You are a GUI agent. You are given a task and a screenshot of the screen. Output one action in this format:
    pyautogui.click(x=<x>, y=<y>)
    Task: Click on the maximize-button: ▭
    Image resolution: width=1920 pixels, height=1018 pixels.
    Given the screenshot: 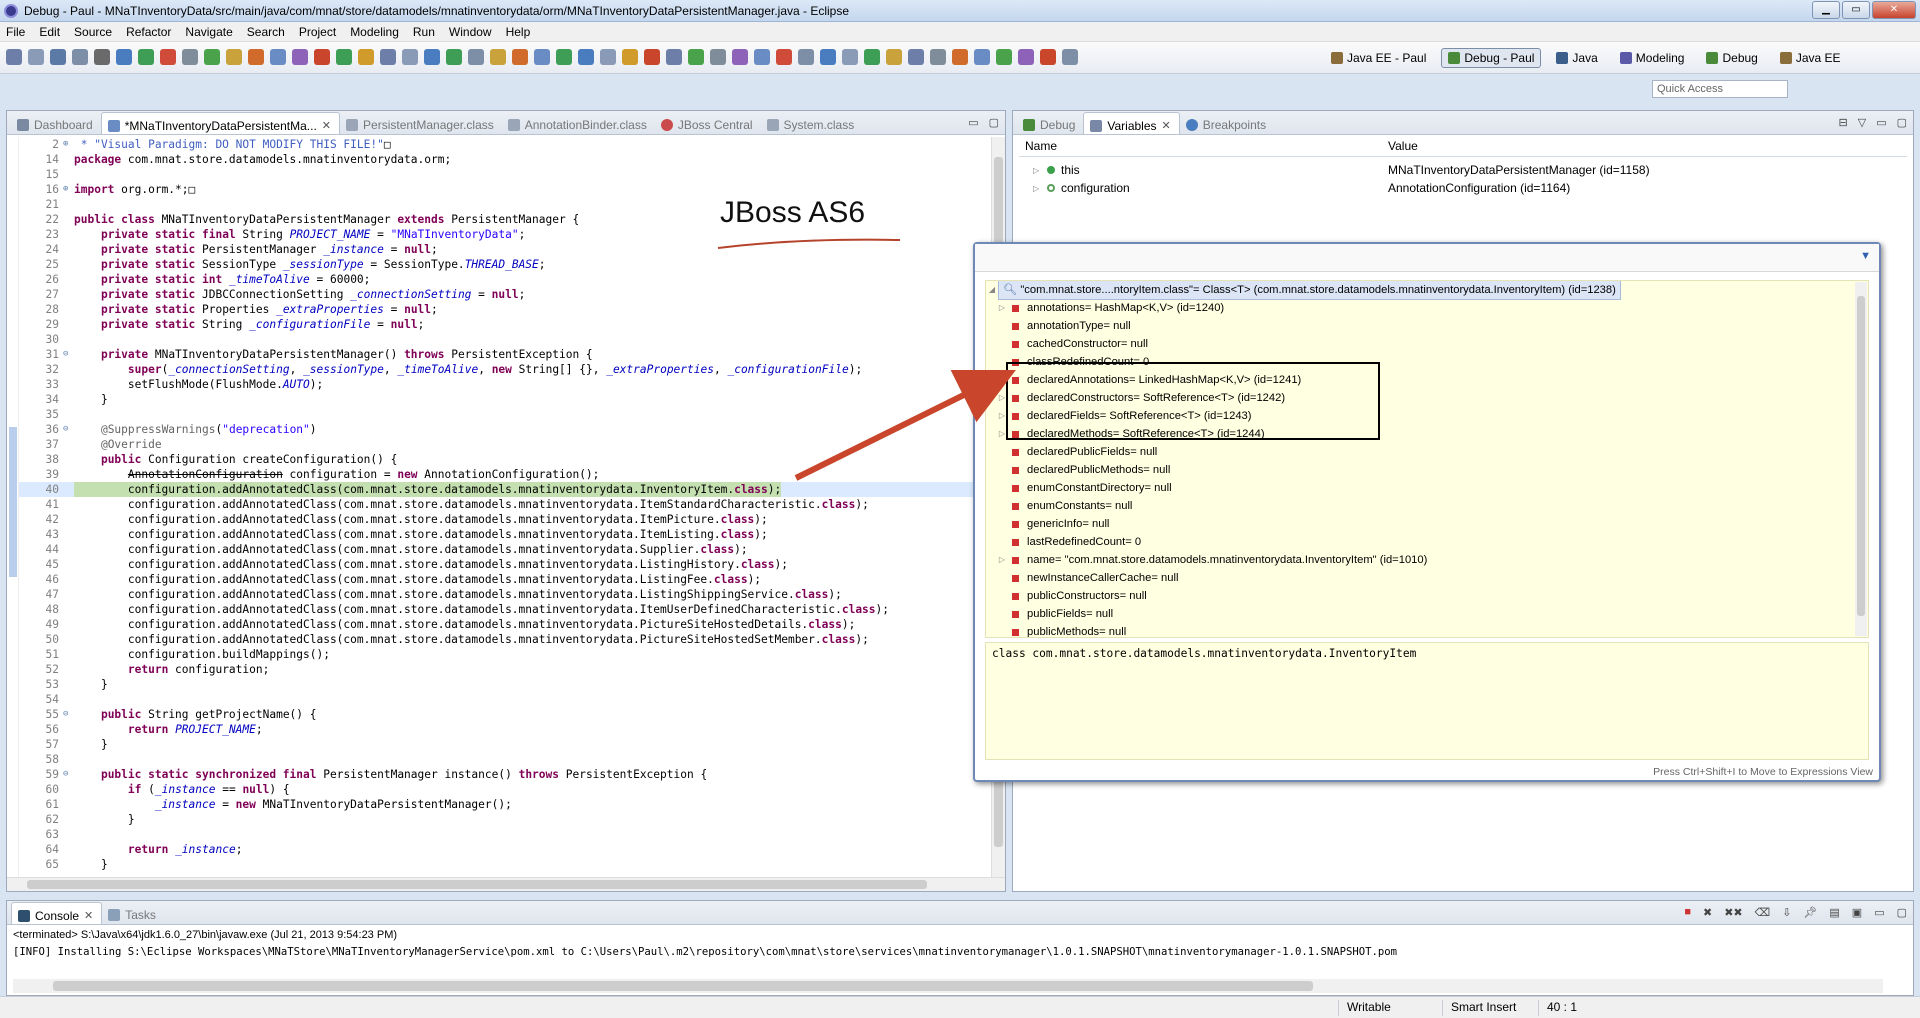 What is the action you would take?
    pyautogui.click(x=1856, y=10)
    